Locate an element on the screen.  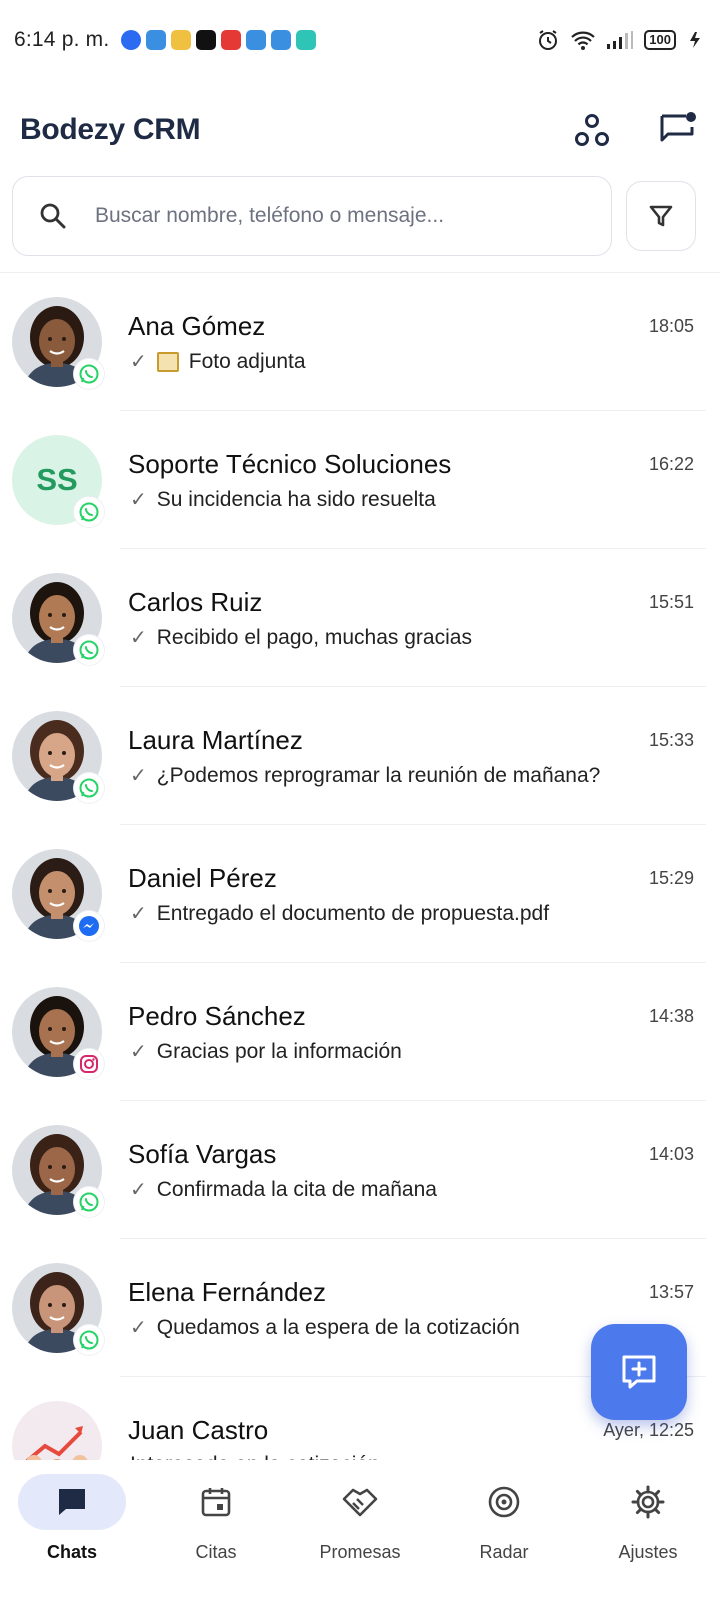
message-time: 15:29 is located at coordinates (671, 878).